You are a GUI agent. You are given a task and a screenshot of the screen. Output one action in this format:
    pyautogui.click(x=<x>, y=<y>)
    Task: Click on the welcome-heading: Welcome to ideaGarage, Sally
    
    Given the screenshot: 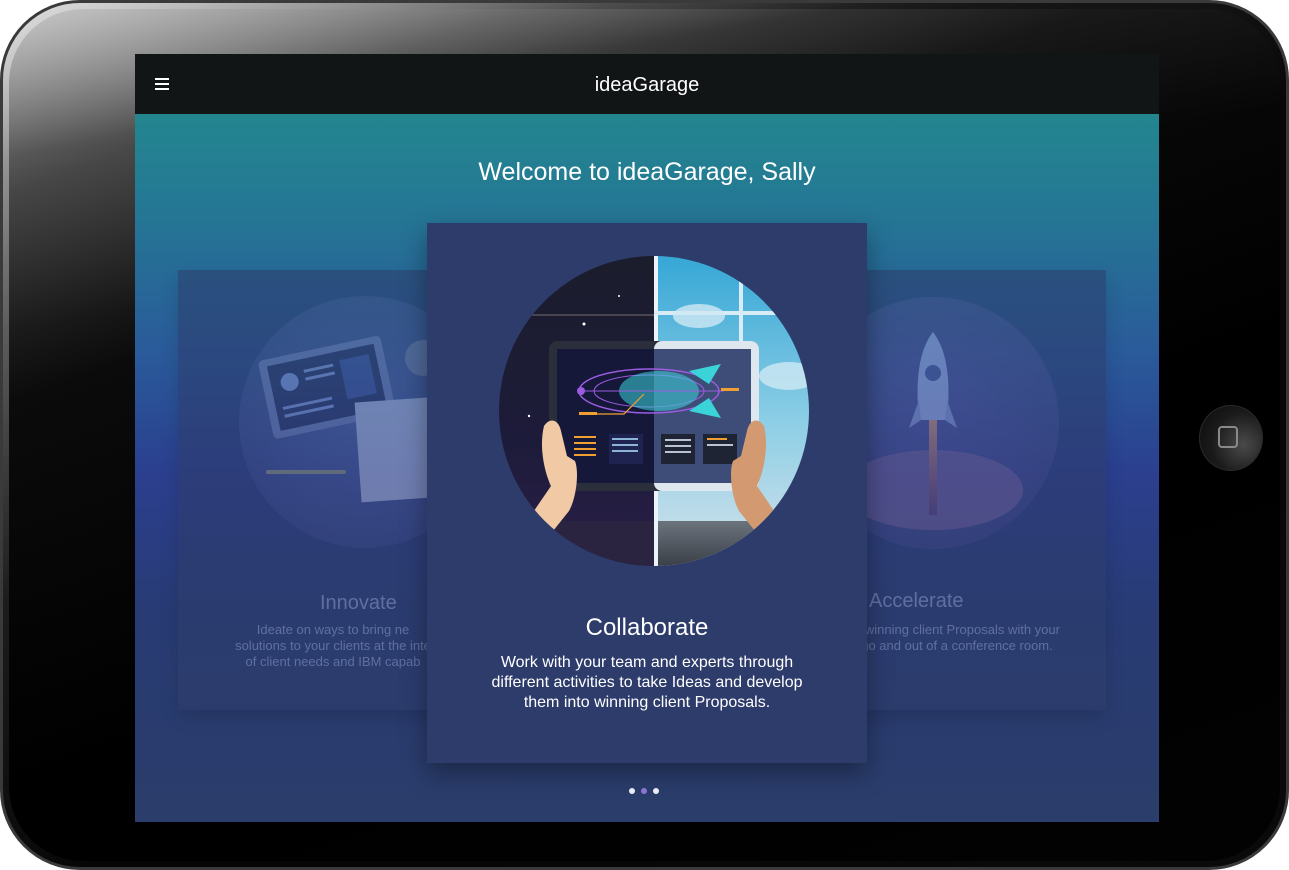 What is the action you would take?
    pyautogui.click(x=647, y=172)
    